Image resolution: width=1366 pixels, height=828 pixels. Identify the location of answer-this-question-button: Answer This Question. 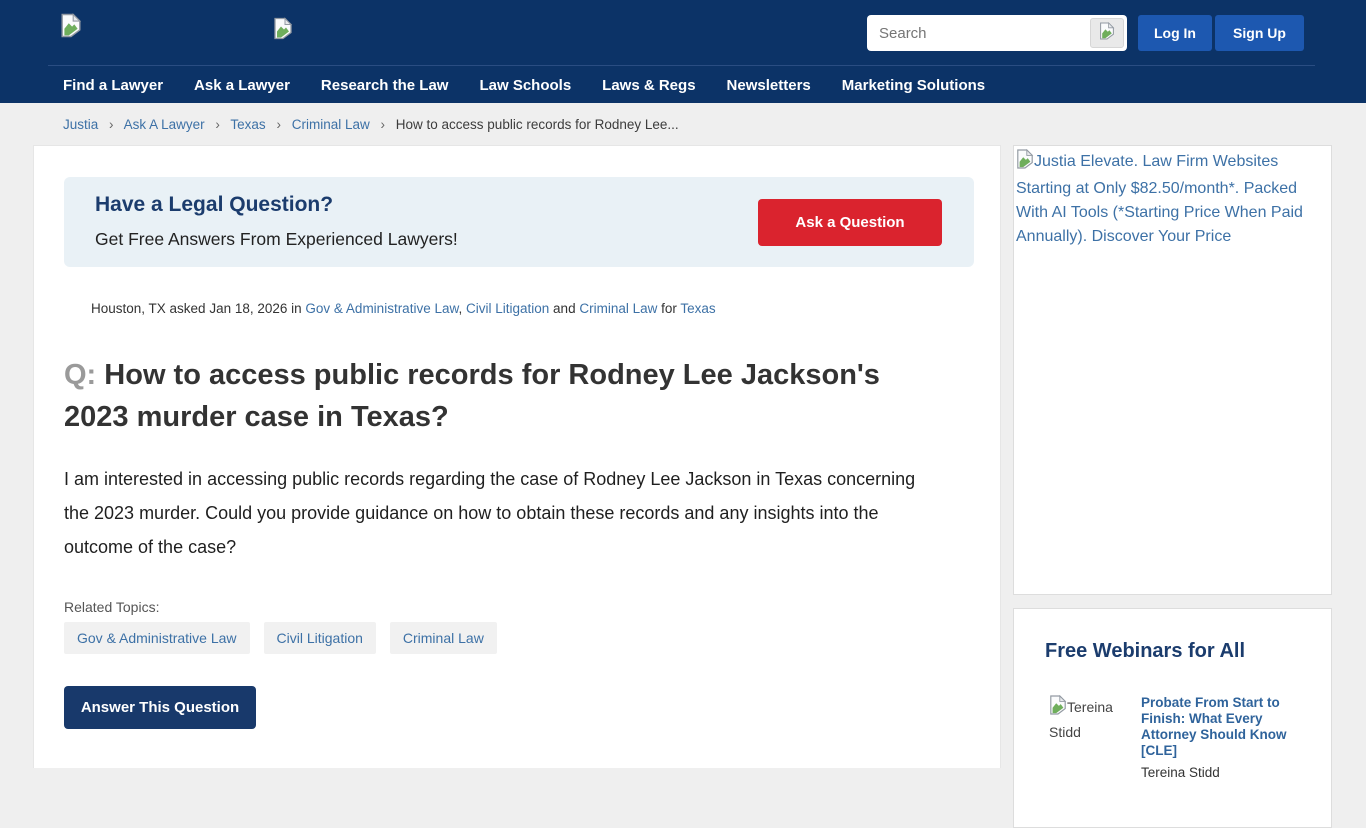
(160, 707).